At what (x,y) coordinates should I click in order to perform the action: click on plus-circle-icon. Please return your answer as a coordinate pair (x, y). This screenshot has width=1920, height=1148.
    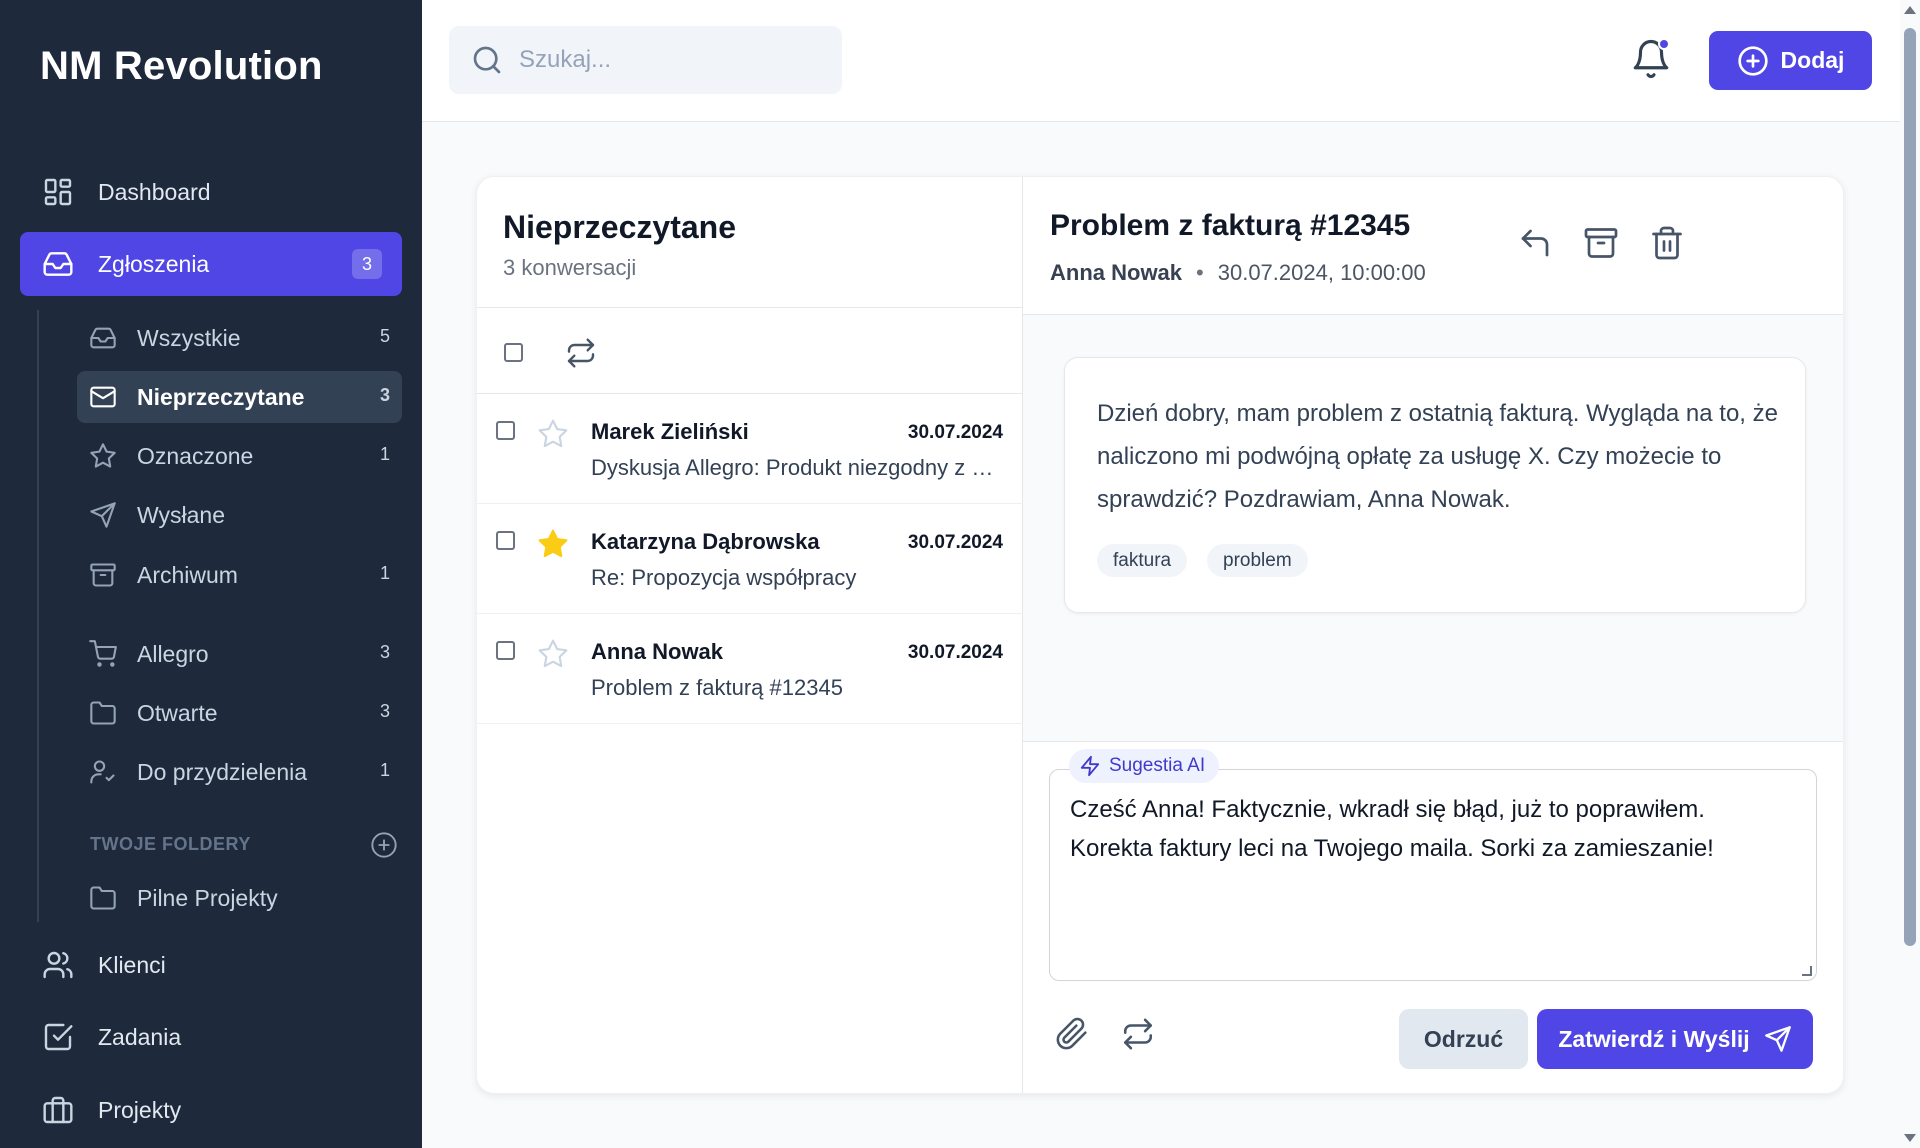
    Looking at the image, I should click on (1752, 60).